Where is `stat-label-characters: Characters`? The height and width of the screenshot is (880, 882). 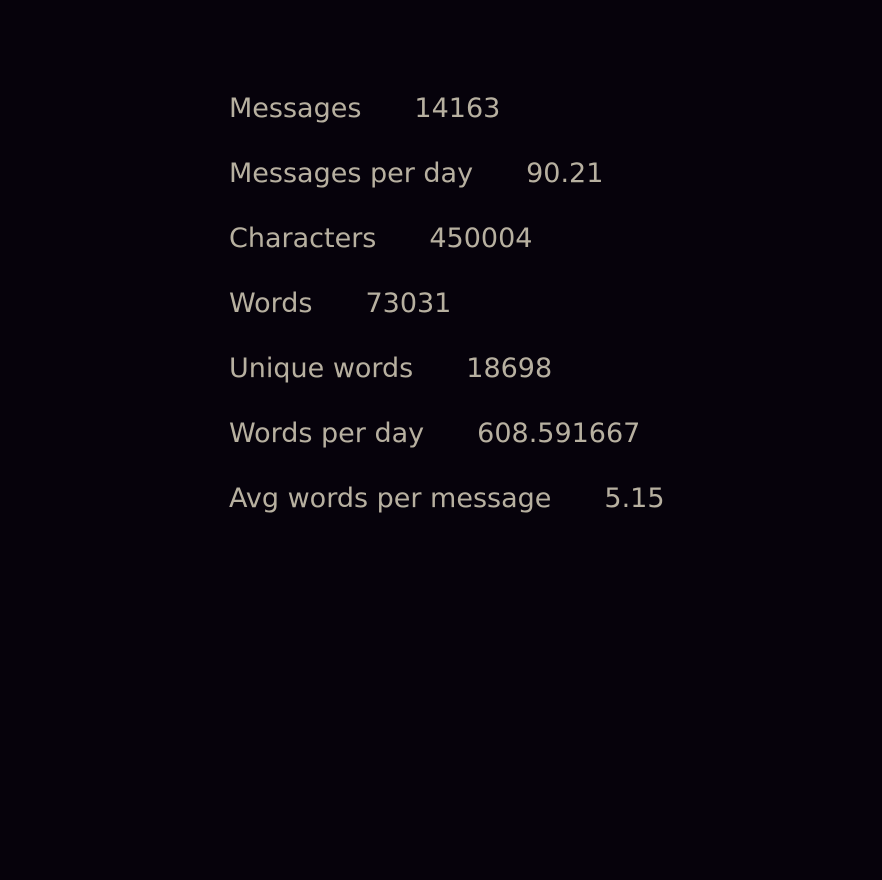 stat-label-characters: Characters is located at coordinates (303, 238).